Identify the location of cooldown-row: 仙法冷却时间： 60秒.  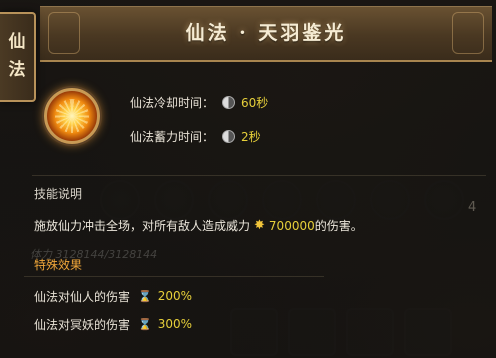
(199, 102).